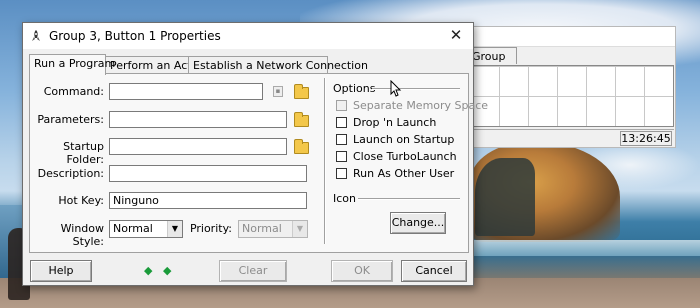 Image resolution: width=700 pixels, height=308 pixels. What do you see at coordinates (416, 89) in the screenshot?
I see `options-group-line` at bounding box center [416, 89].